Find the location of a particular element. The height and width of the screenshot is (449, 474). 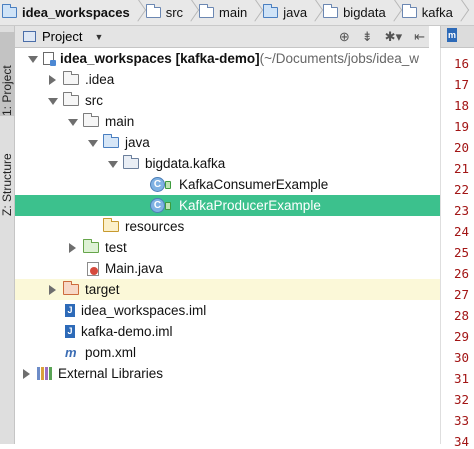

tree-label: Main.java is located at coordinates (134, 268).